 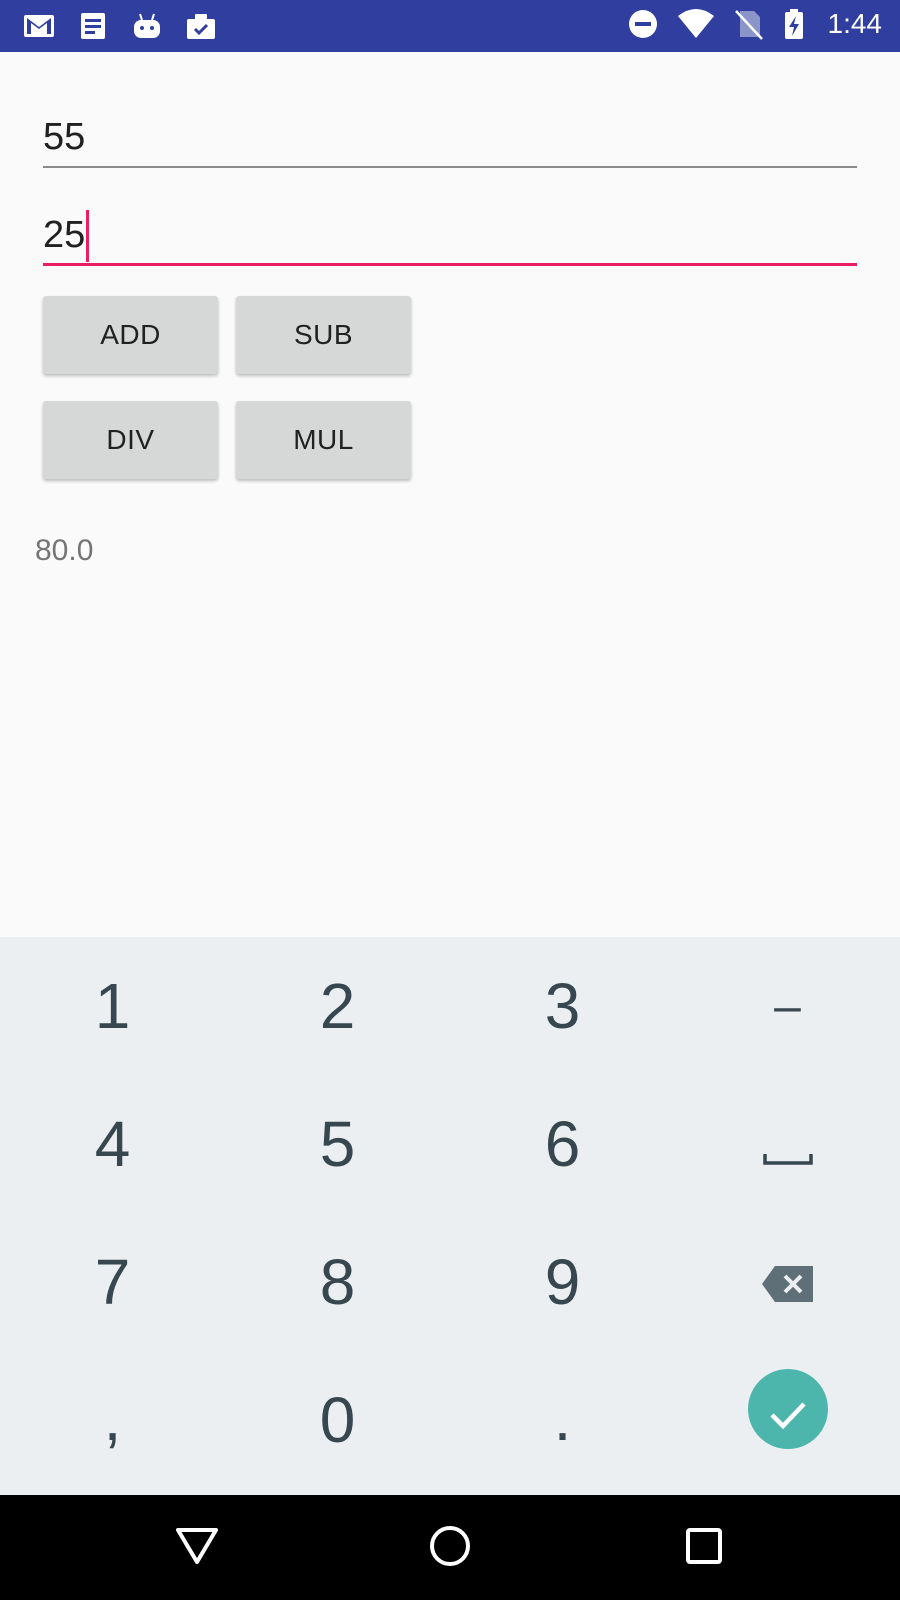 I want to click on key-7: 7, so click(x=112, y=1282).